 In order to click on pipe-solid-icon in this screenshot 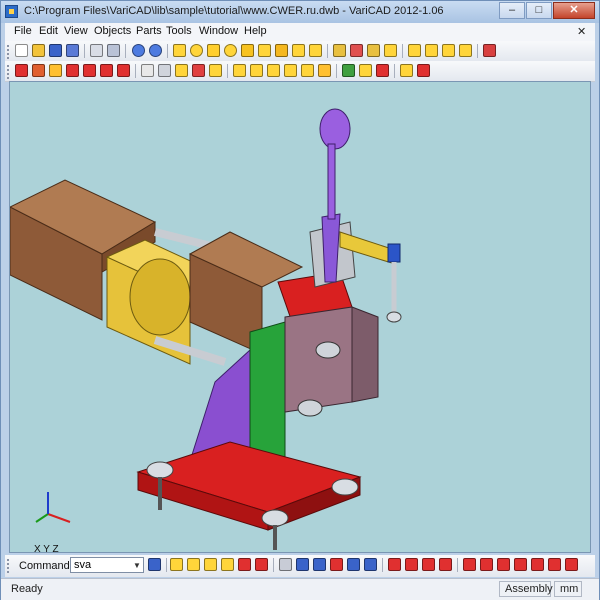, I will do `click(281, 50)`.